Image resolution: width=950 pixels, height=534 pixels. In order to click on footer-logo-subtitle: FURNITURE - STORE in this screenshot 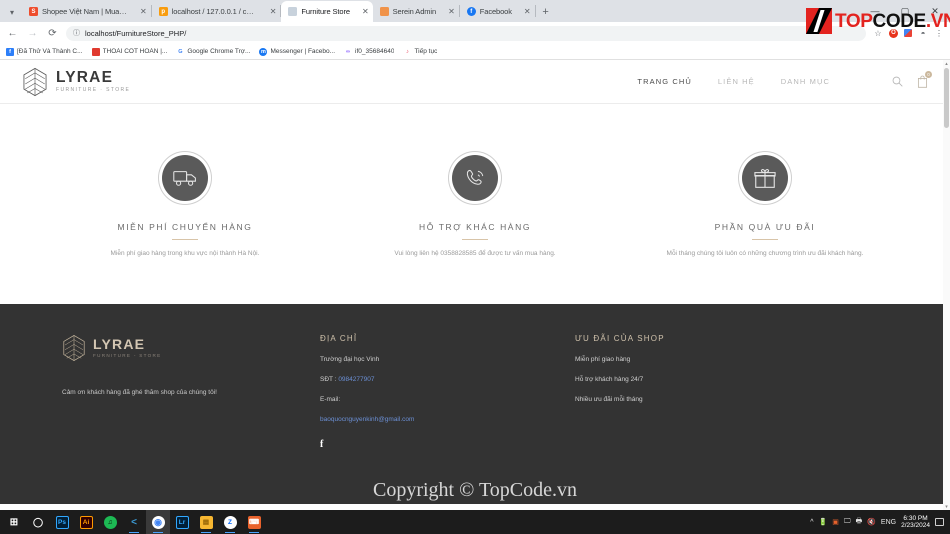, I will do `click(127, 356)`.